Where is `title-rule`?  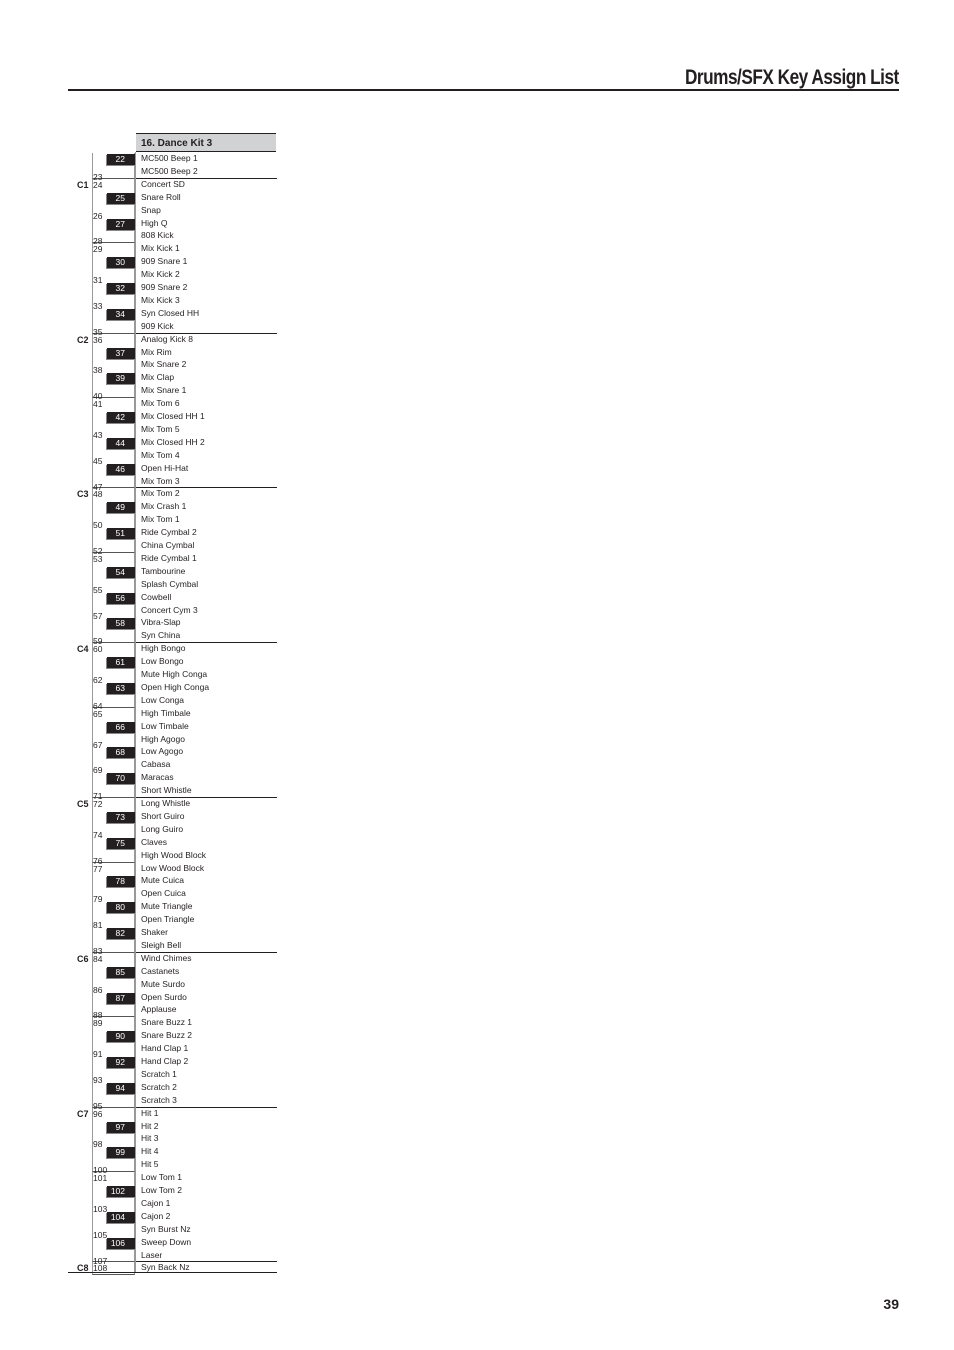
title-rule is located at coordinates (483, 90).